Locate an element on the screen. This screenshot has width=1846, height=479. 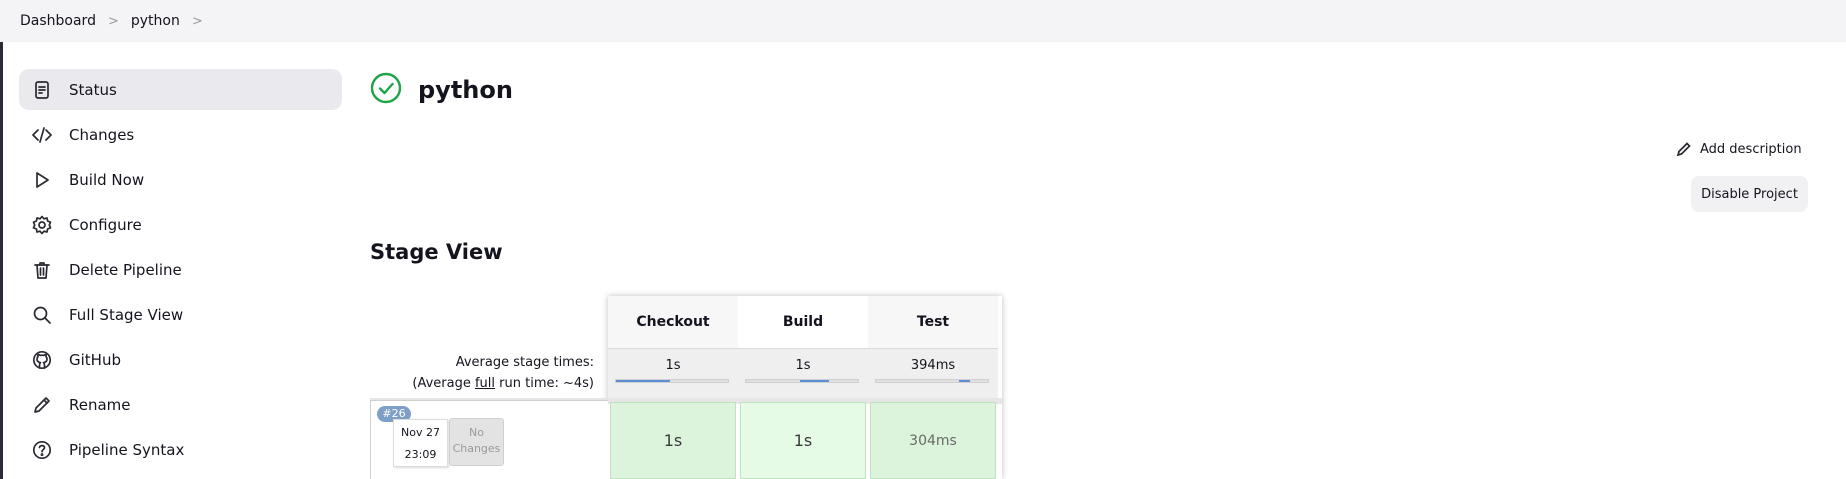
avg-cell-checkout: 1s is located at coordinates (673, 373).